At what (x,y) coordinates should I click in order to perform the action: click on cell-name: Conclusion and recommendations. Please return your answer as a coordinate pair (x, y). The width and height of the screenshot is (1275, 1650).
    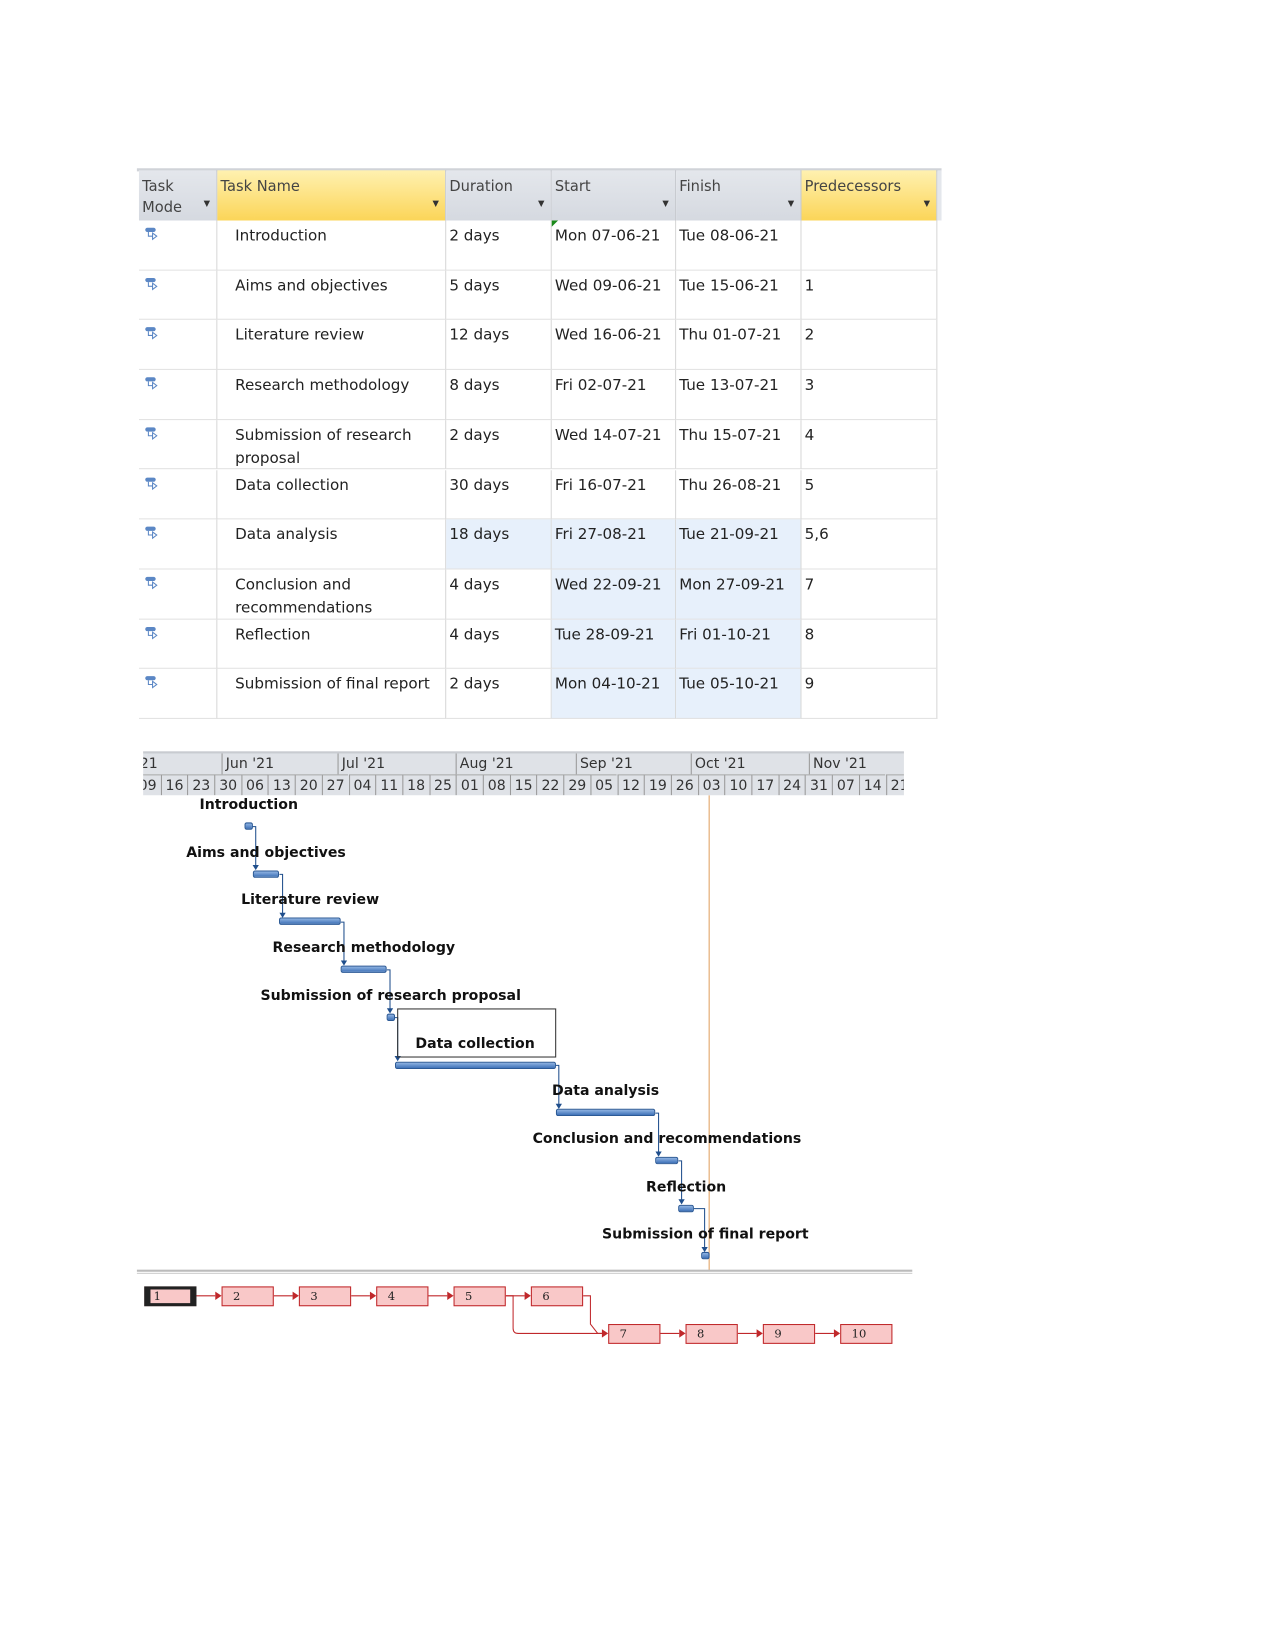
    Looking at the image, I should click on (332, 594).